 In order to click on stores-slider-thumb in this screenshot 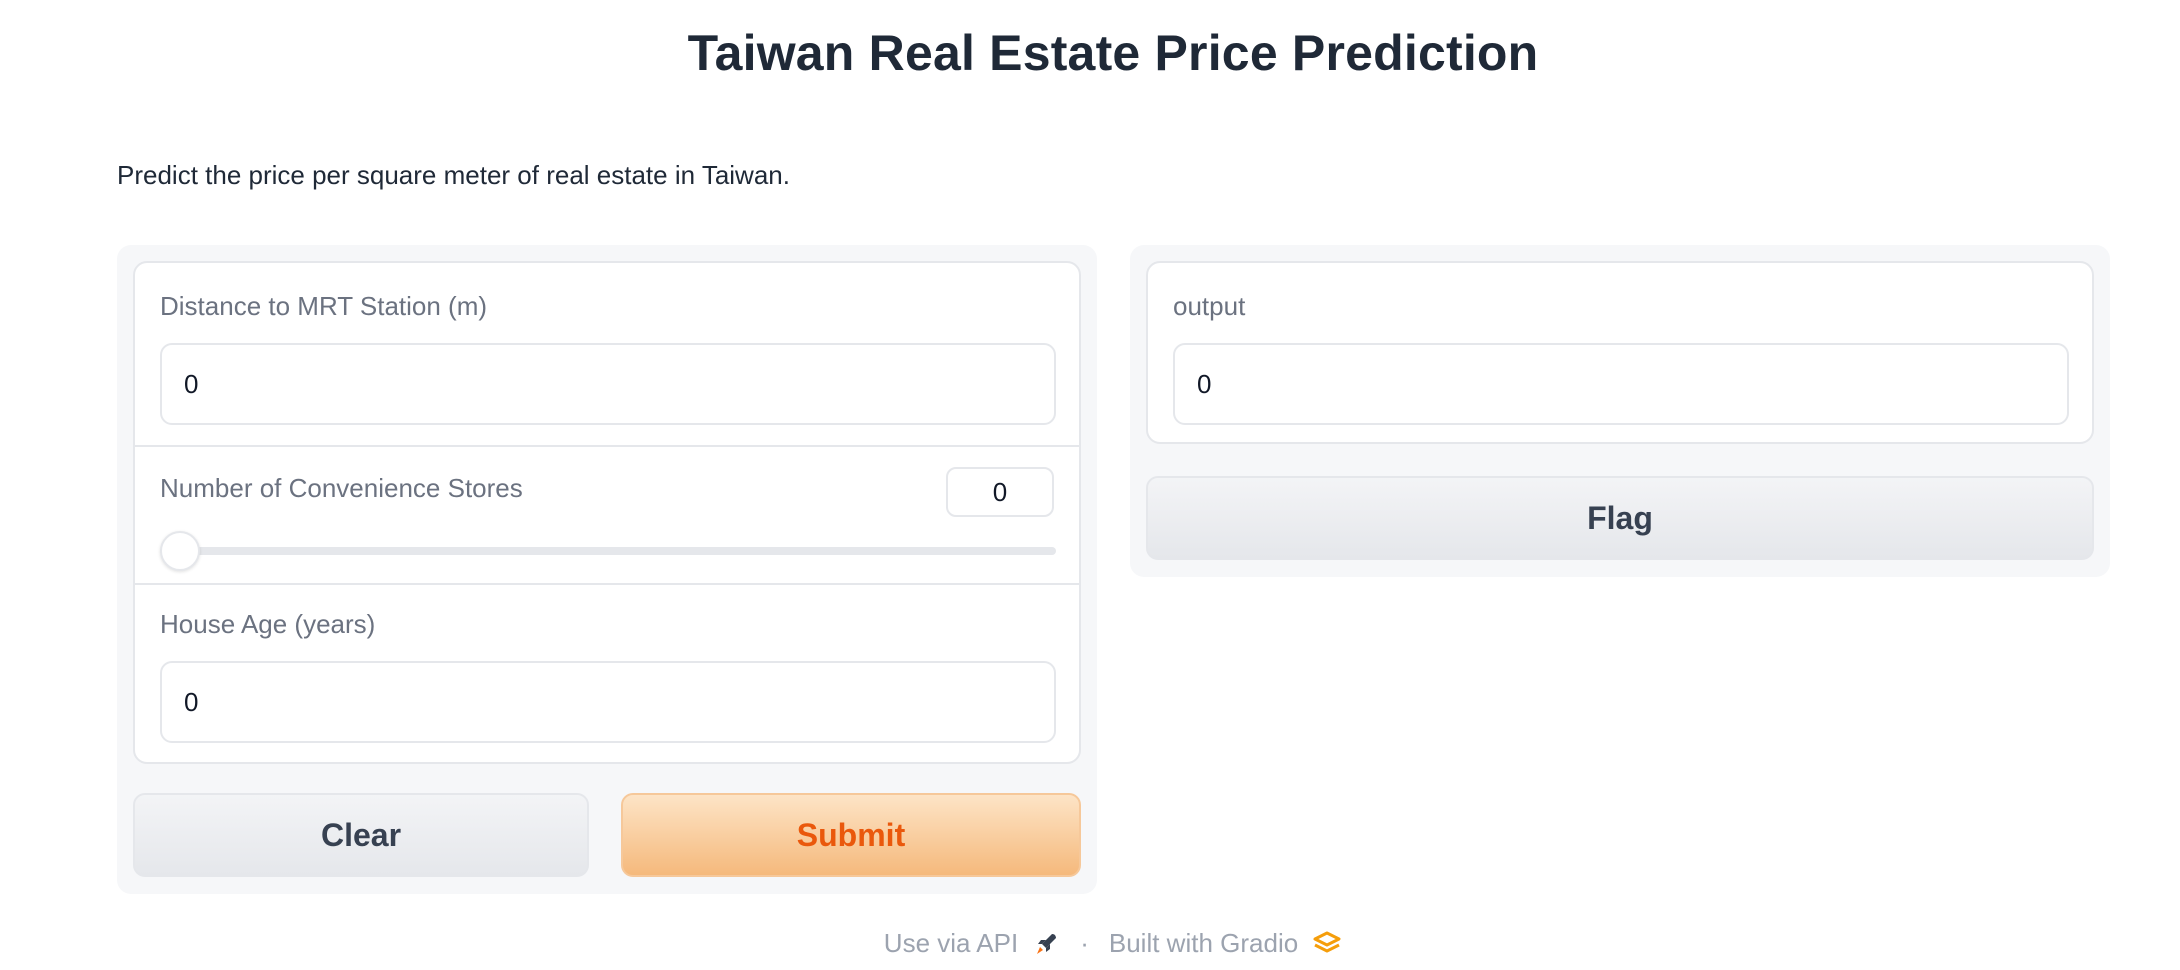, I will do `click(180, 551)`.